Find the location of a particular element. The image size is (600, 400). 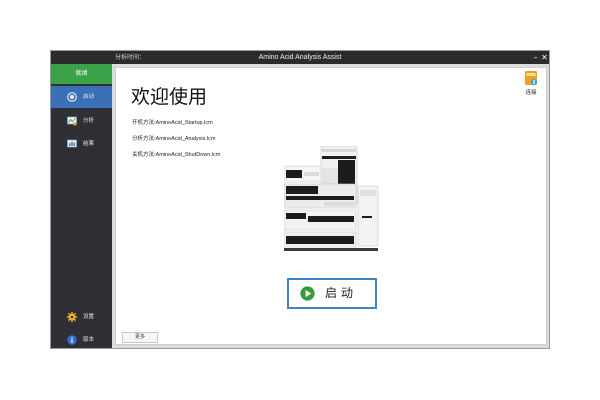

play-circle-icon is located at coordinates (72, 97).